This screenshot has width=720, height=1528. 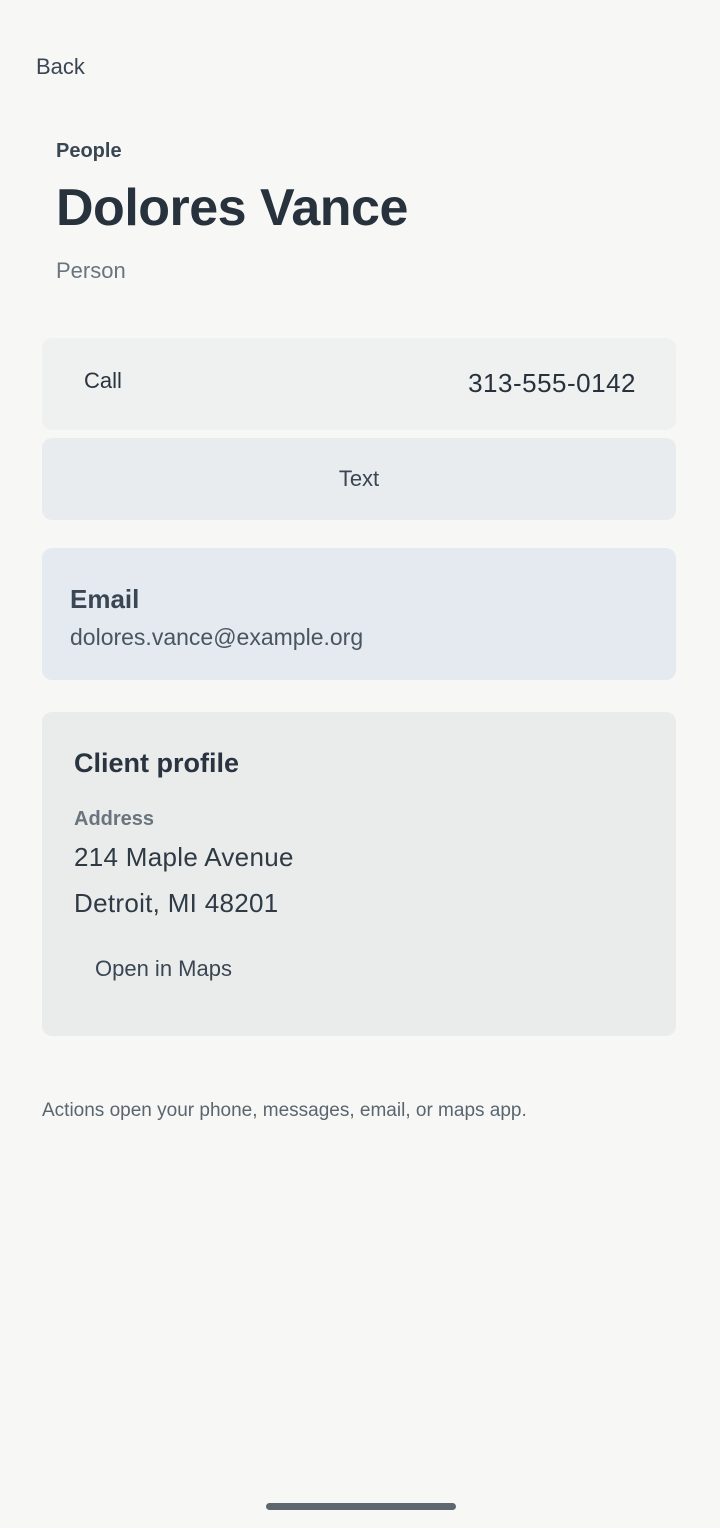 What do you see at coordinates (89, 151) in the screenshot?
I see `section-label: People` at bounding box center [89, 151].